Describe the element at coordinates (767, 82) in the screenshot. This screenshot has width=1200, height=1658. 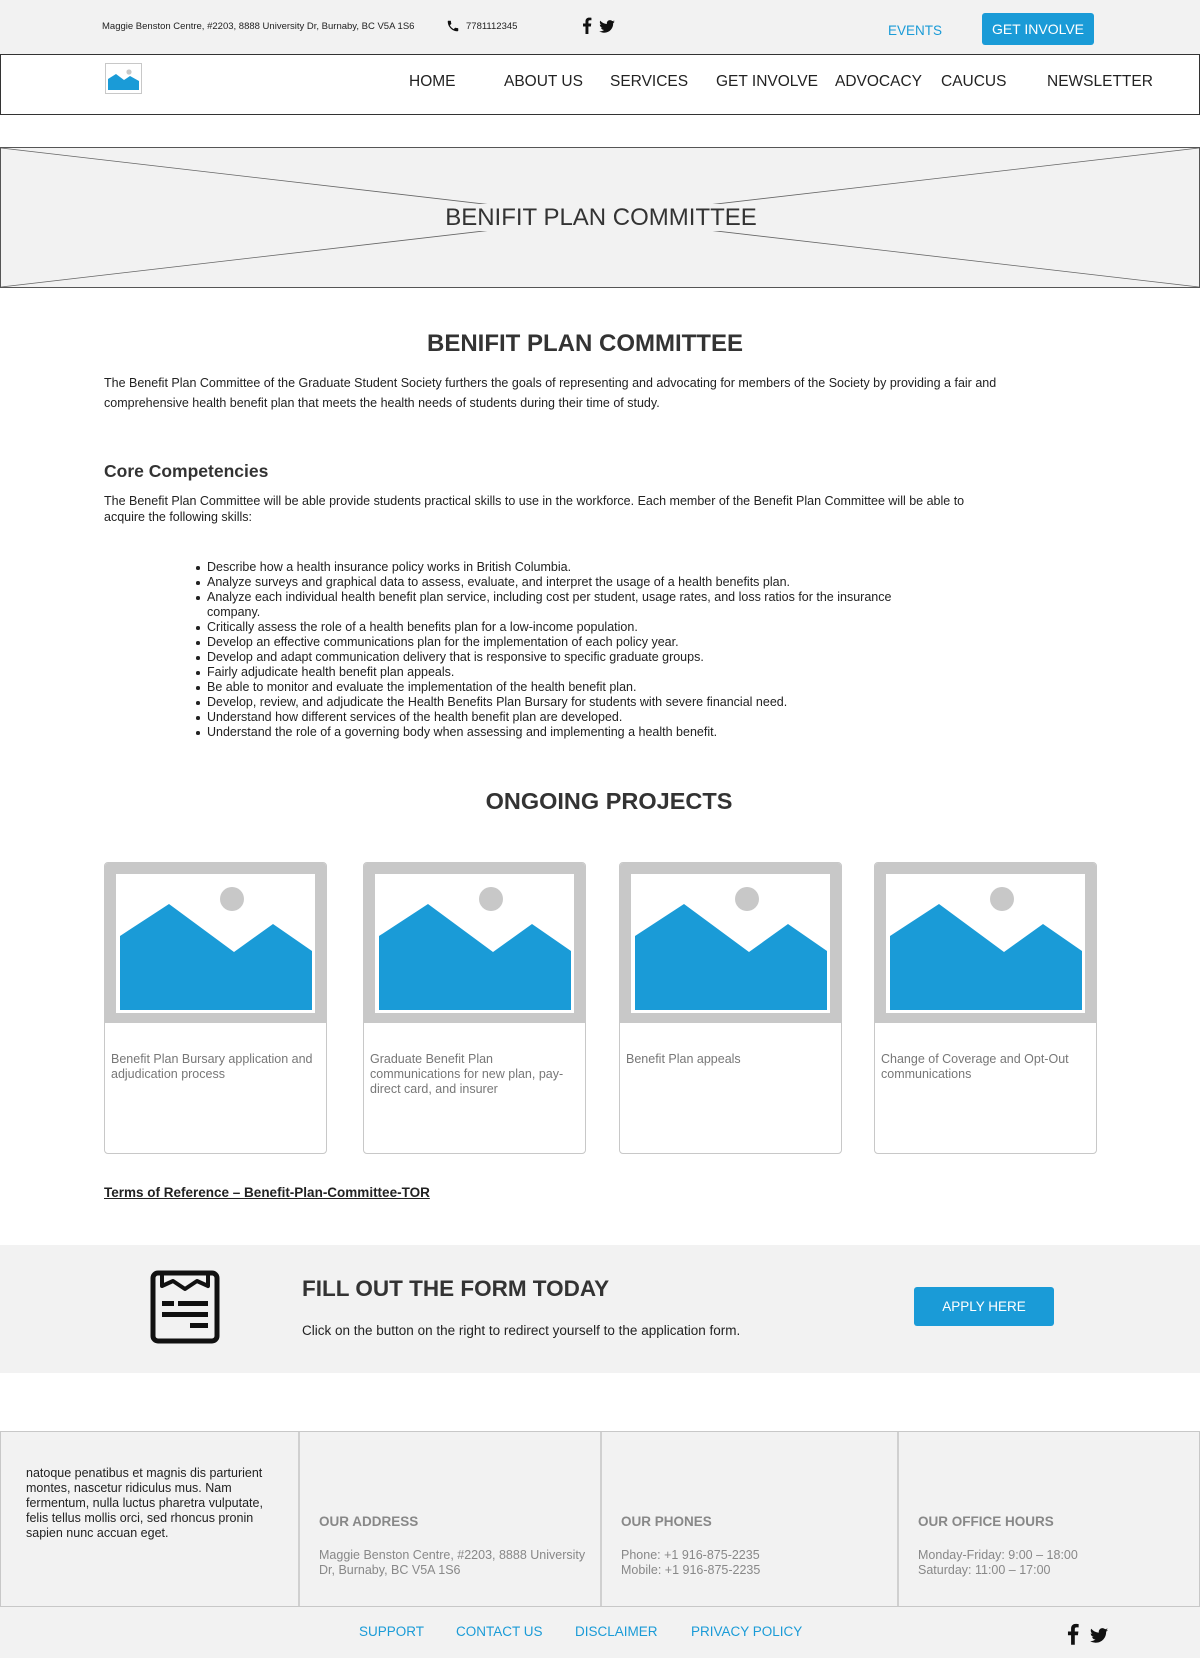
I see `nav-get-involve: GET INVOLVE` at that location.